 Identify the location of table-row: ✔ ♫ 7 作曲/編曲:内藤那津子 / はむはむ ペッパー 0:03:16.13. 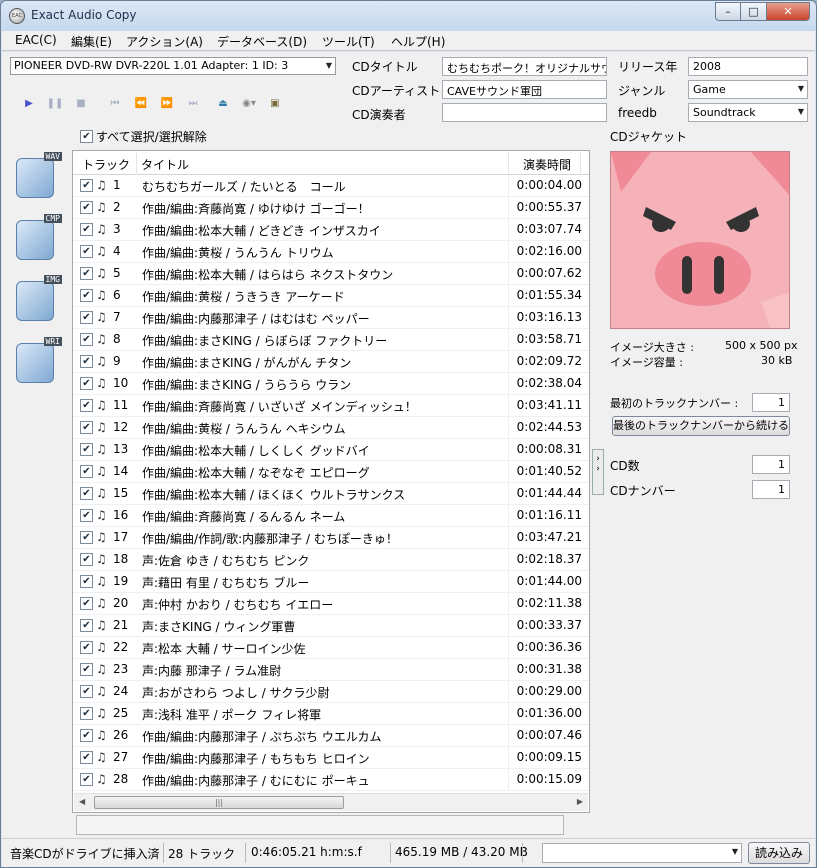
(331, 318).